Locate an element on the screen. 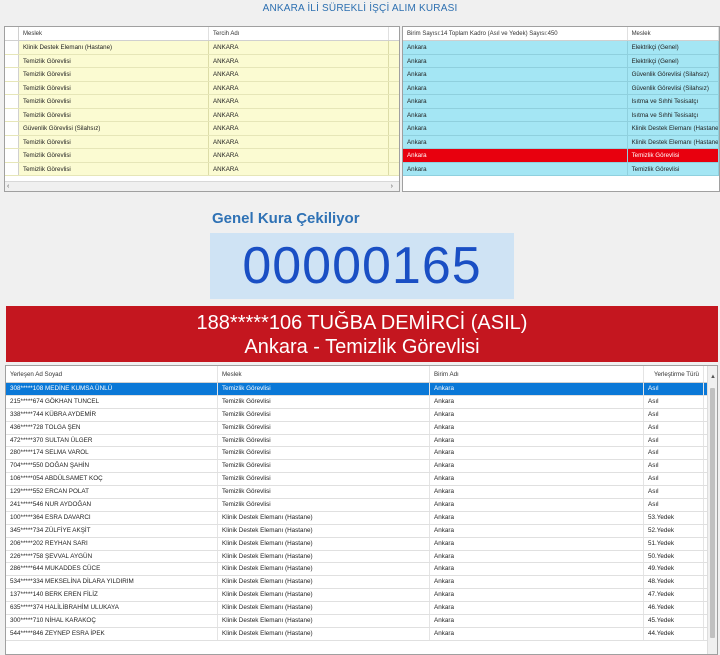 The image size is (720, 655). cell-yerlestirme-turu: 51.Yedek is located at coordinates (674, 543).